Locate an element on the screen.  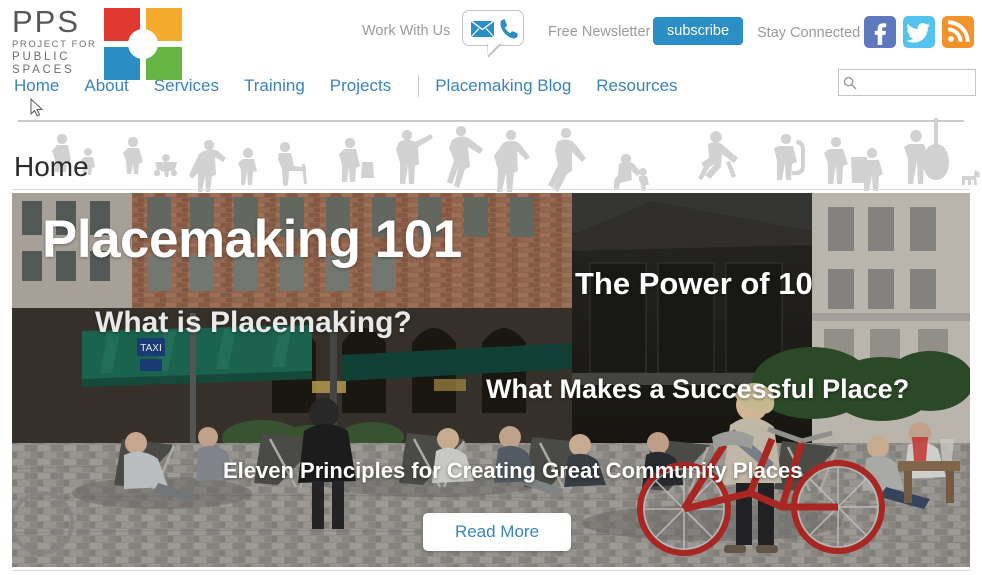
twitter-icon is located at coordinates (919, 32).